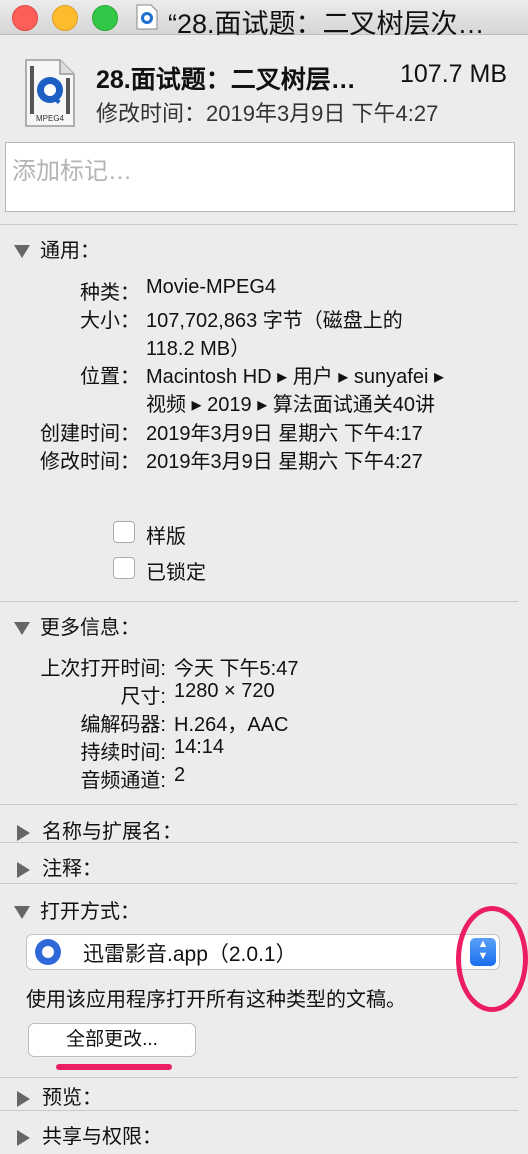  Describe the element at coordinates (231, 725) in the screenshot. I see `codecs-value: H.264，AAC` at that location.